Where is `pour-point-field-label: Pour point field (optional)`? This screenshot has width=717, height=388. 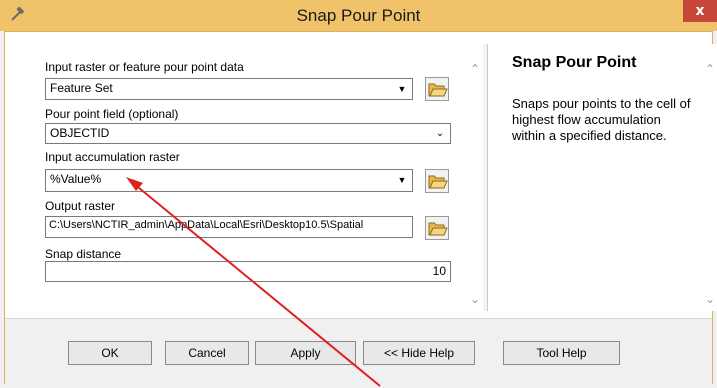 pour-point-field-label: Pour point field (optional) is located at coordinates (112, 114).